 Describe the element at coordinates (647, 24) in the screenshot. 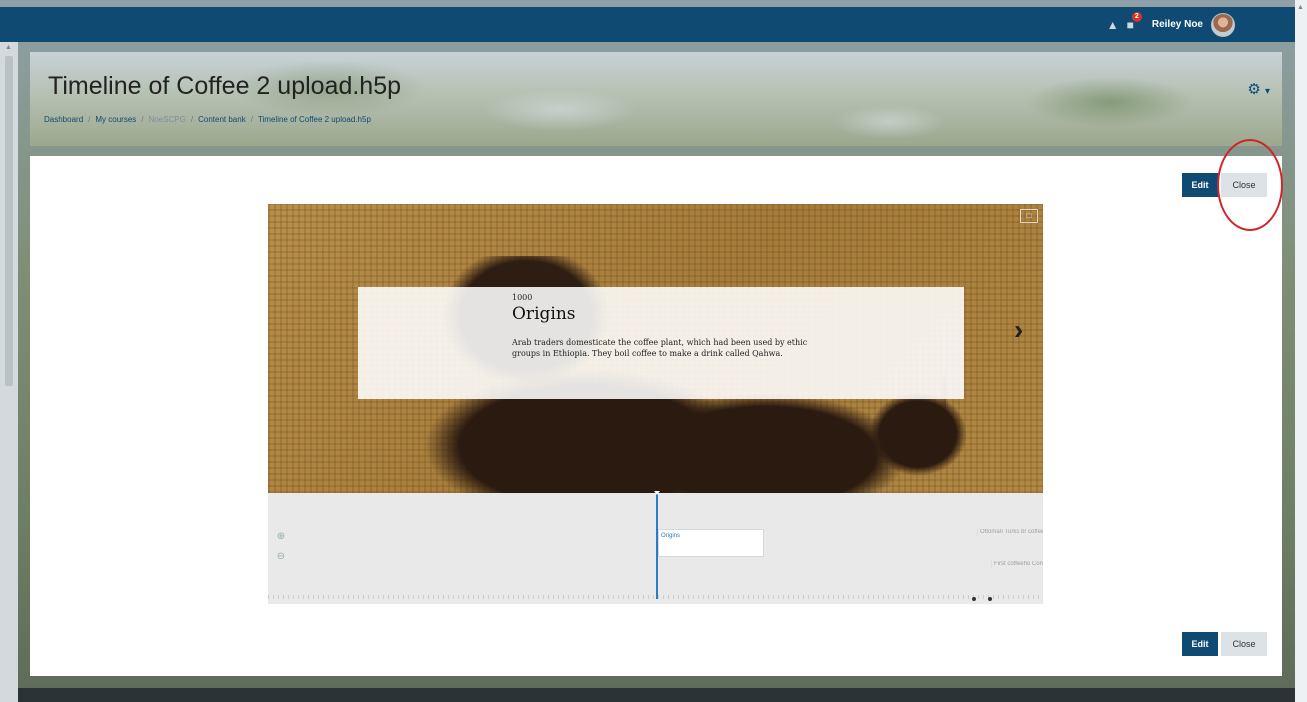

I see `top-navbar: ▲ ■ 2 Reiley Noe` at that location.